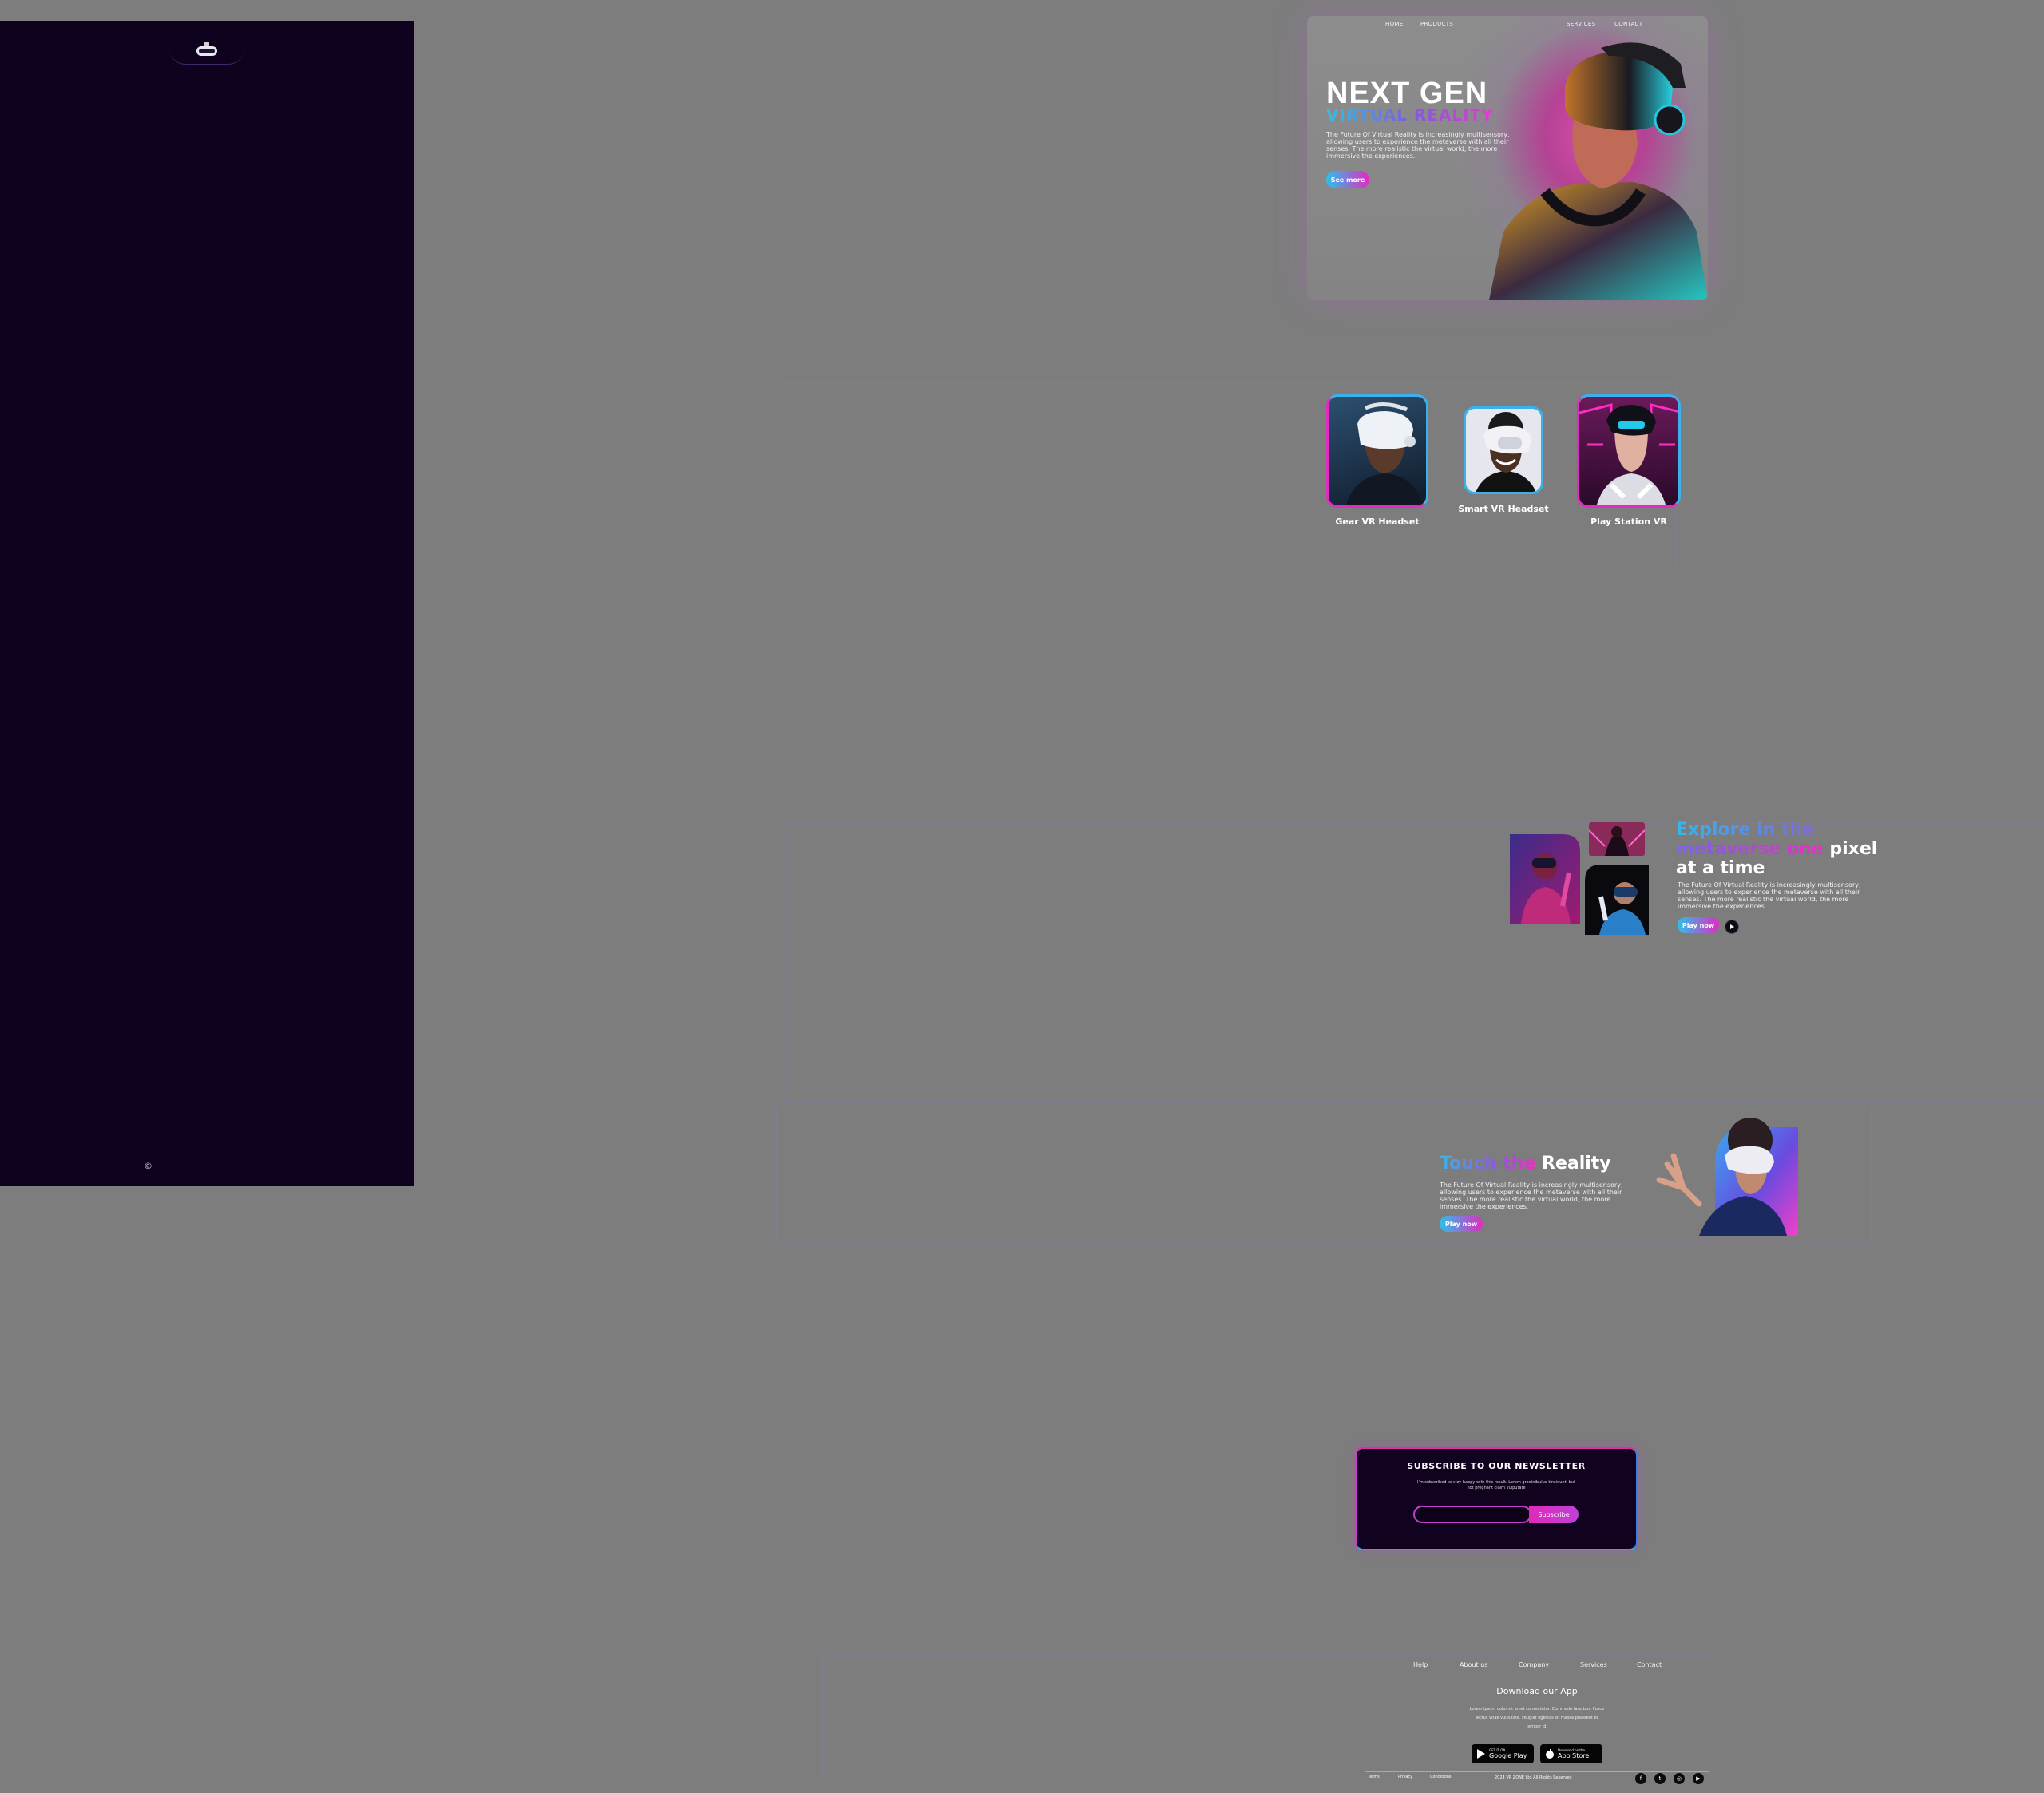  What do you see at coordinates (148, 1166) in the screenshot?
I see `side-copyright: ©` at bounding box center [148, 1166].